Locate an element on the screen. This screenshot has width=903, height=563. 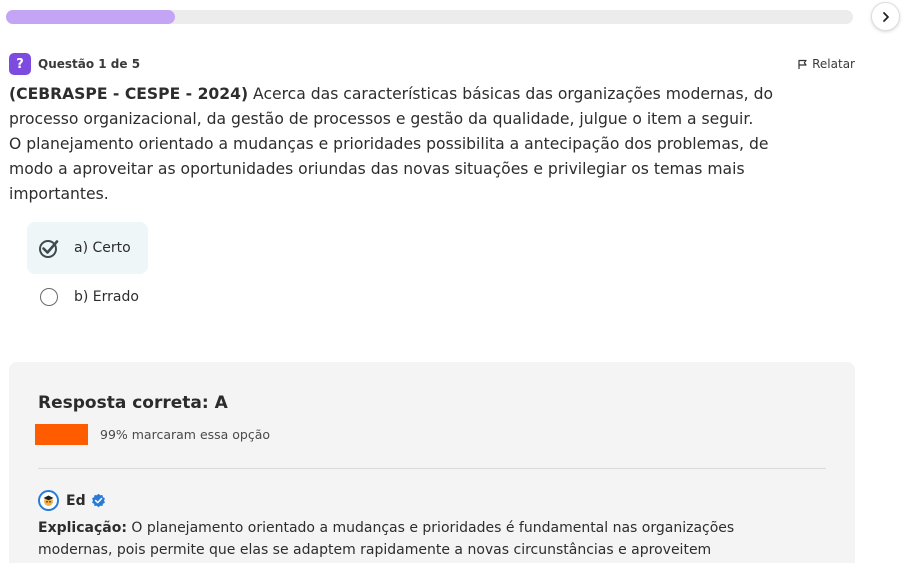
check-circle-icon is located at coordinates (49, 248).